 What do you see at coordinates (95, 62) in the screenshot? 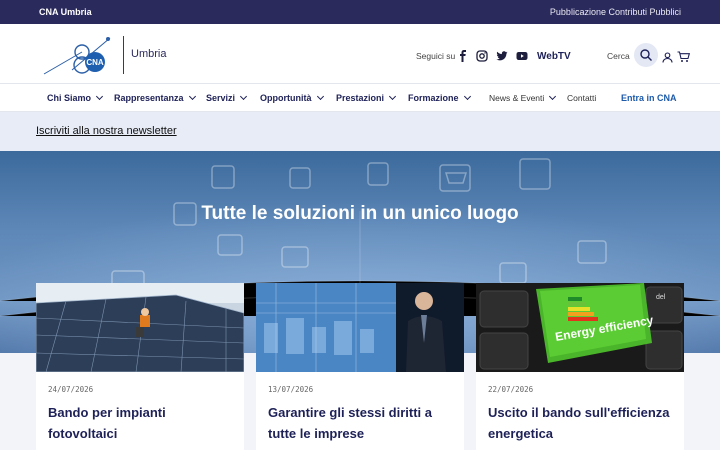
I see `logo-text: CNA` at bounding box center [95, 62].